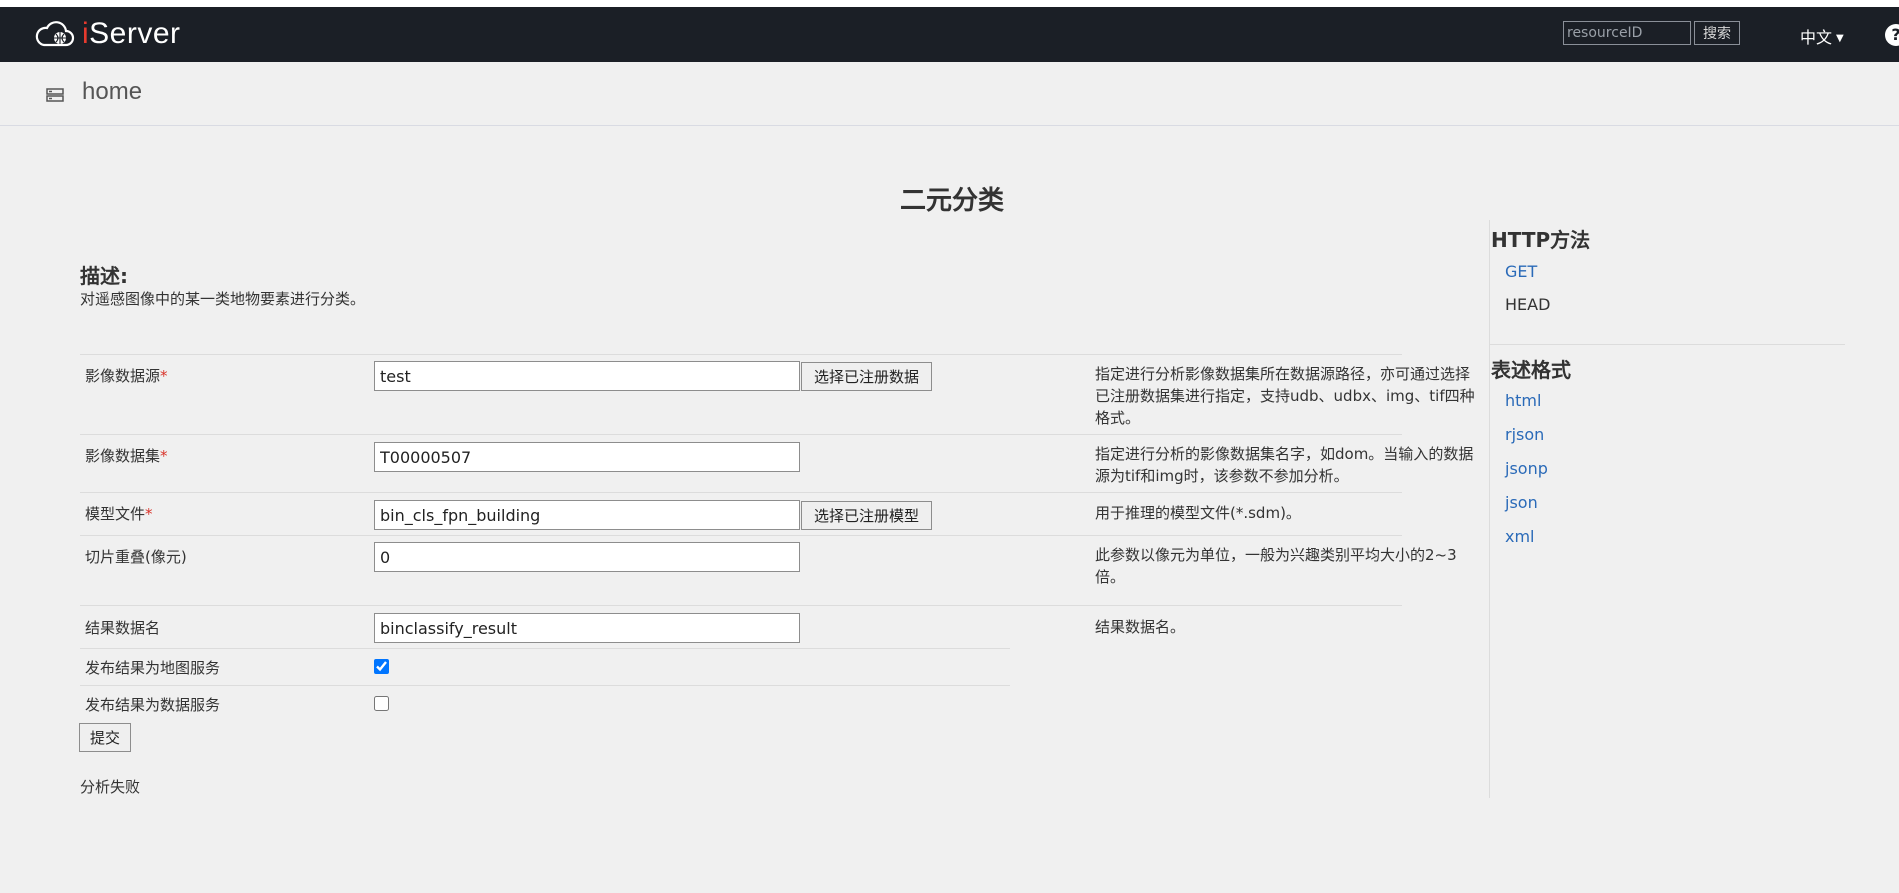 The width and height of the screenshot is (1899, 893). What do you see at coordinates (866, 376) in the screenshot?
I see `select-registered-data-button: 选择已注册数据` at bounding box center [866, 376].